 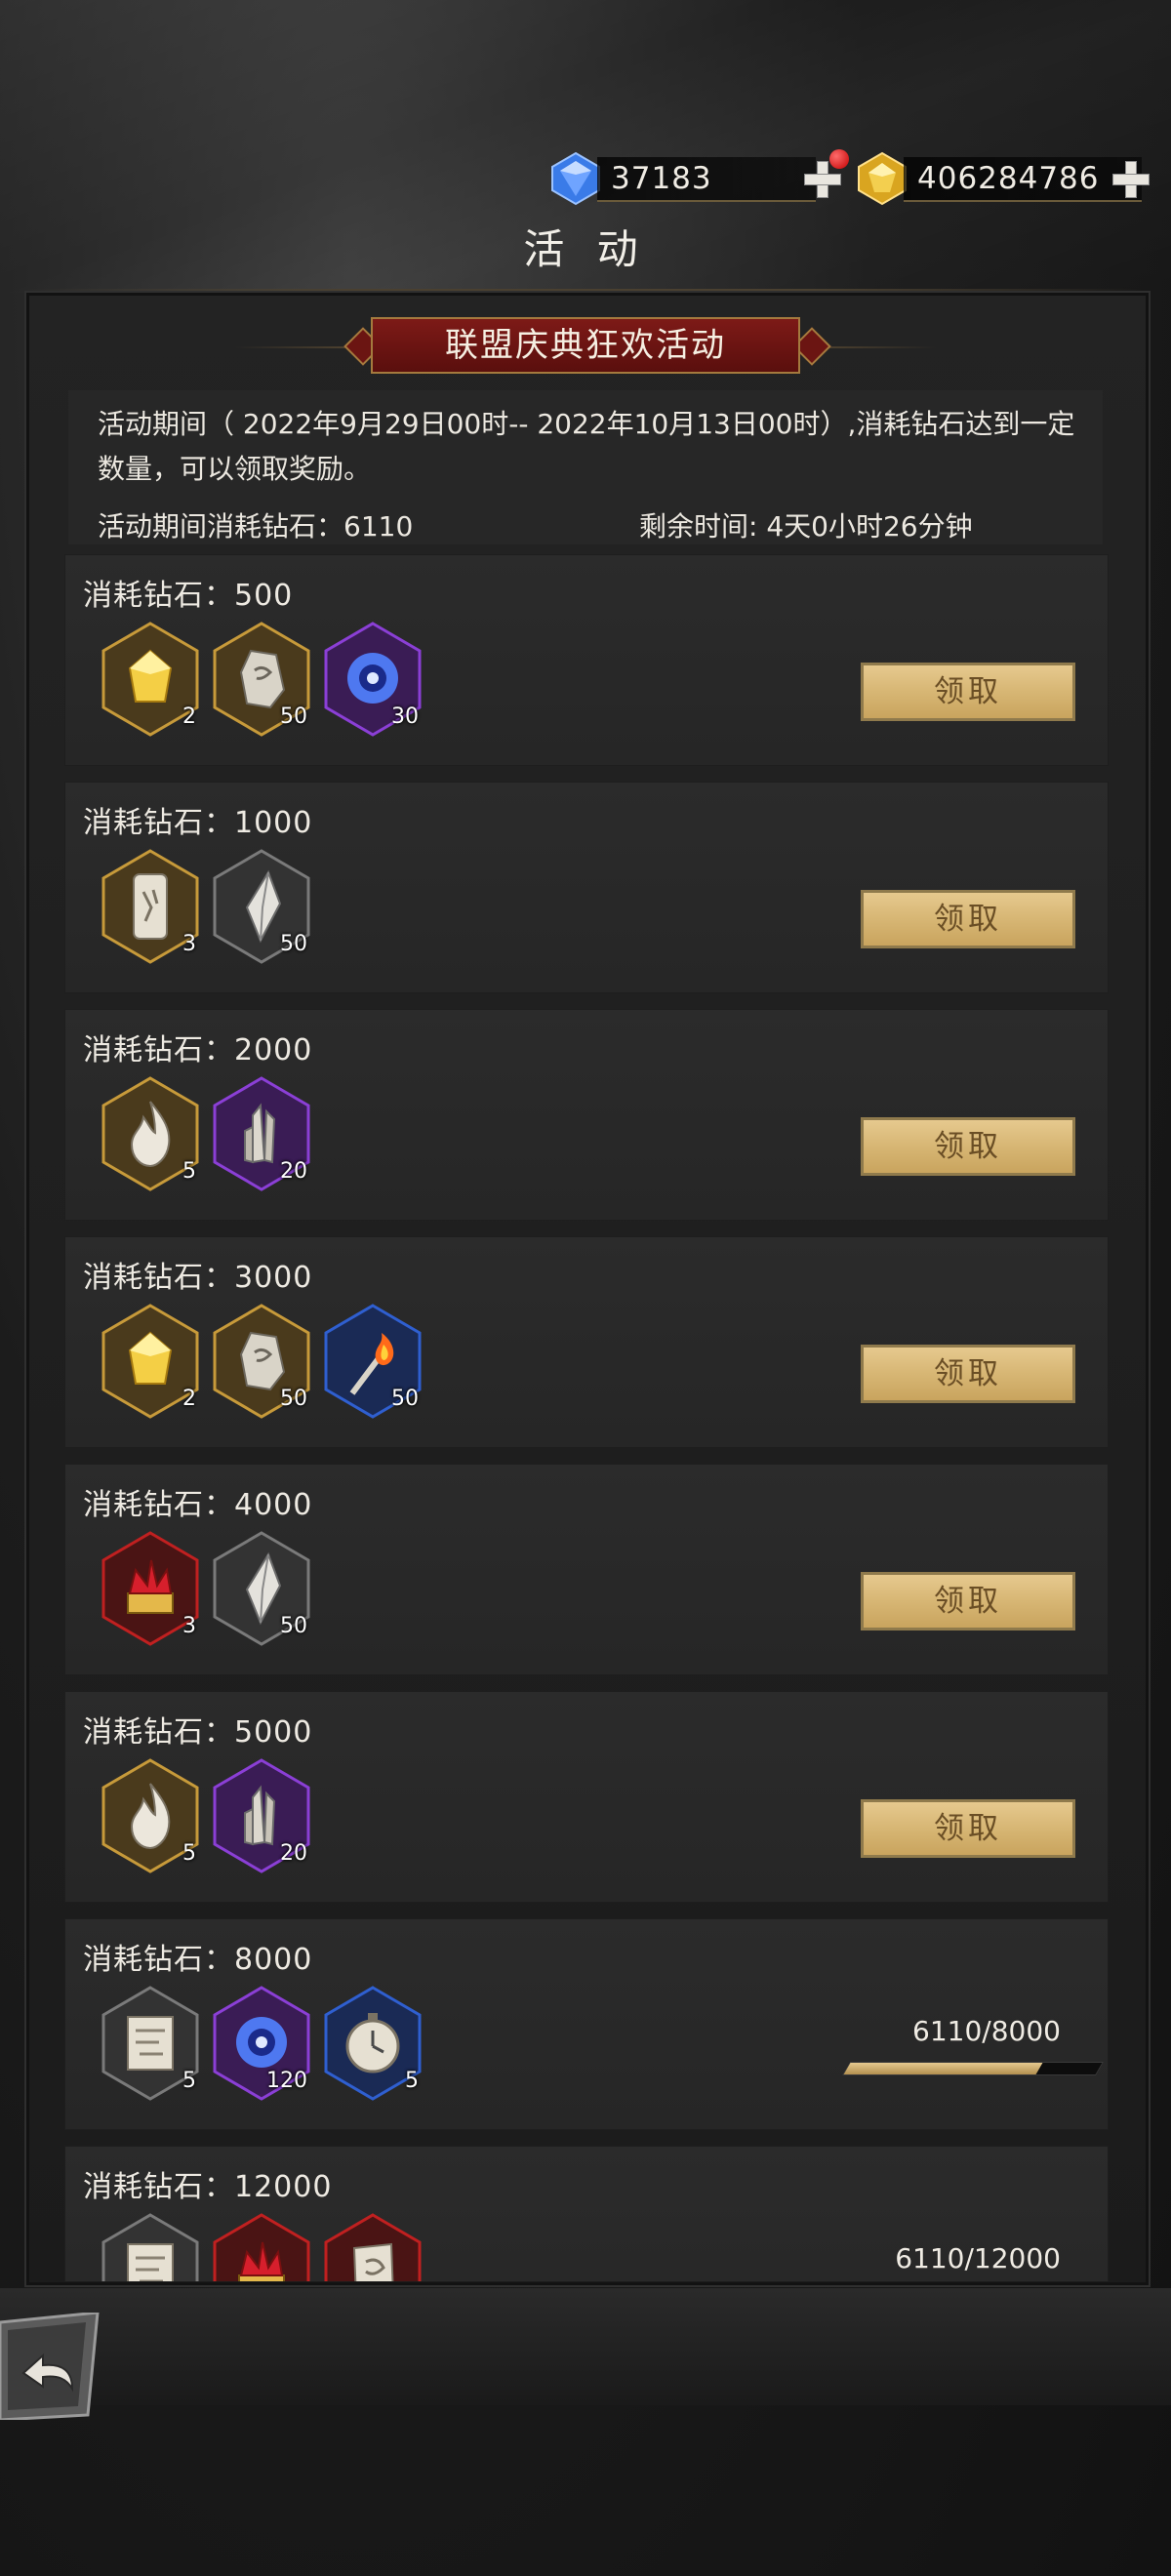 What do you see at coordinates (585, 2346) in the screenshot?
I see `bottom-stone-bar` at bounding box center [585, 2346].